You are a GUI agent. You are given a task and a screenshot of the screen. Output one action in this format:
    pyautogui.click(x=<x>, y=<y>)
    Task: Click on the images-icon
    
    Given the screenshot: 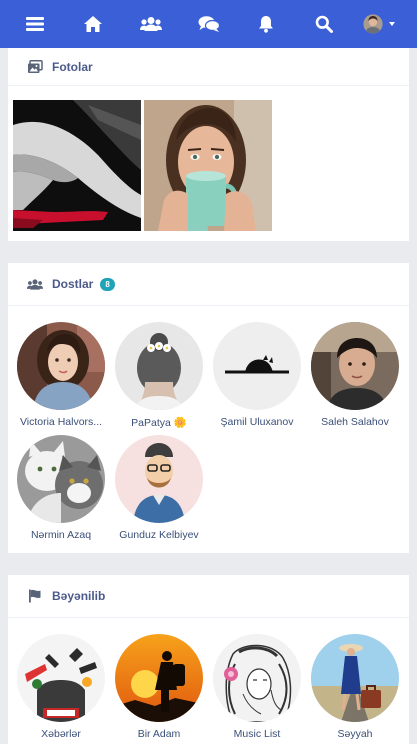 What is the action you would take?
    pyautogui.click(x=35, y=67)
    